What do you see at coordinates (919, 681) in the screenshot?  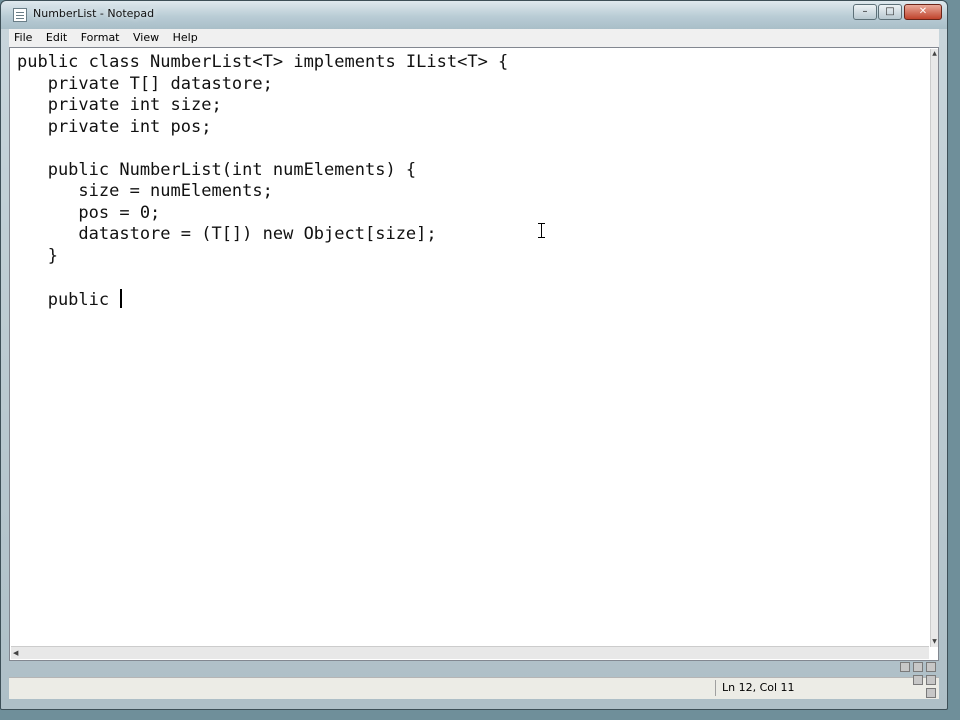 I see `resize-grip-icon` at bounding box center [919, 681].